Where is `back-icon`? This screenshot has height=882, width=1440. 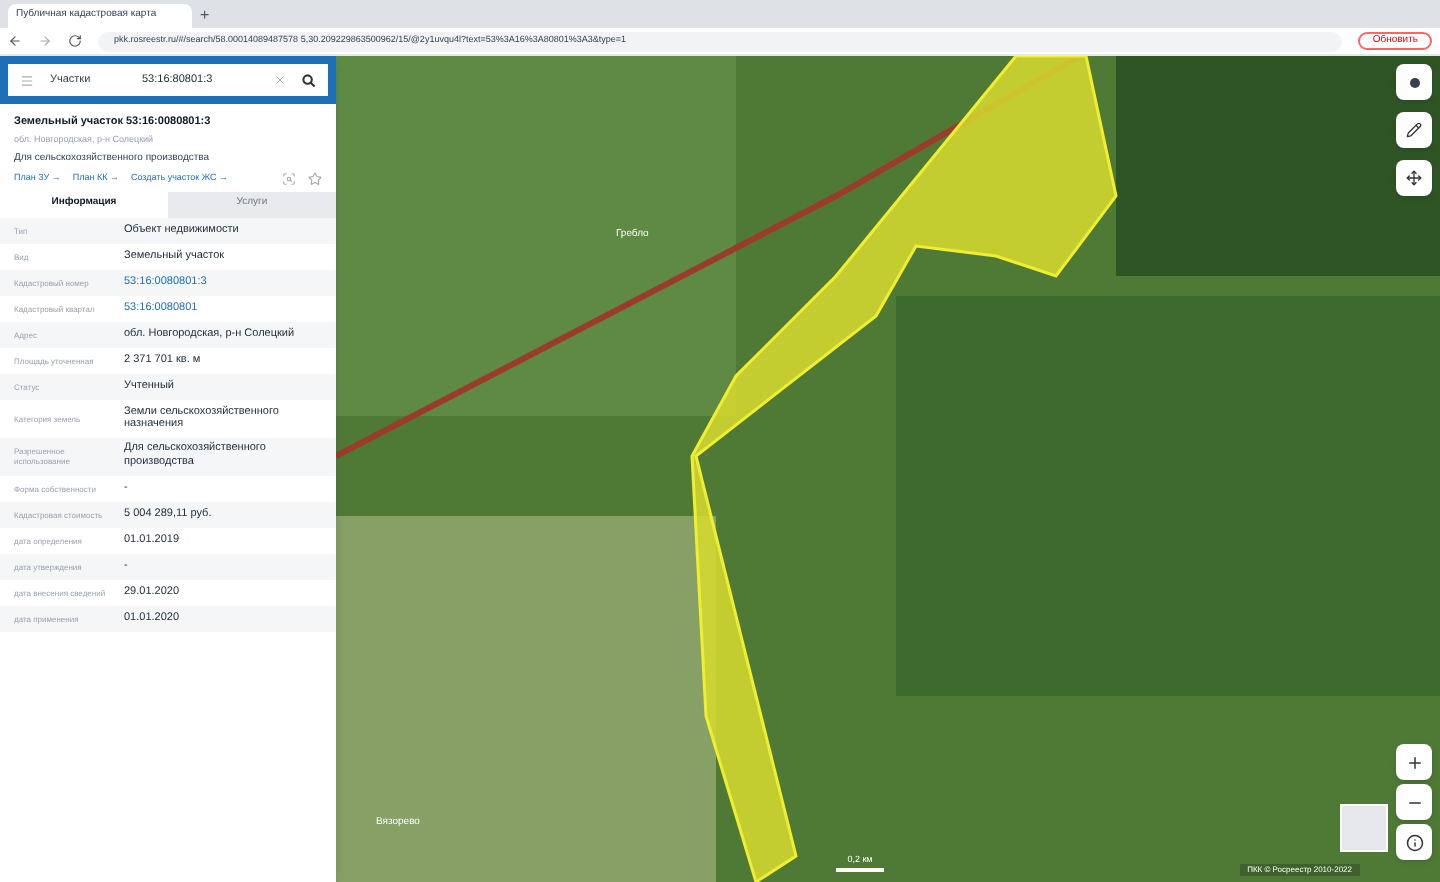 back-icon is located at coordinates (15, 41).